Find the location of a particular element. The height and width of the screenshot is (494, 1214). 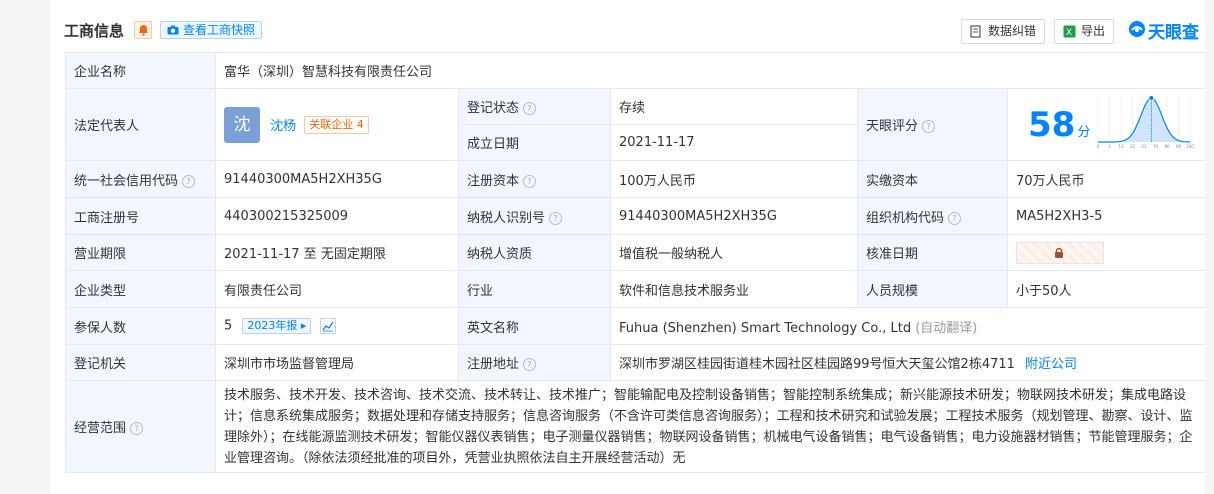

lock-icon is located at coordinates (1059, 252).